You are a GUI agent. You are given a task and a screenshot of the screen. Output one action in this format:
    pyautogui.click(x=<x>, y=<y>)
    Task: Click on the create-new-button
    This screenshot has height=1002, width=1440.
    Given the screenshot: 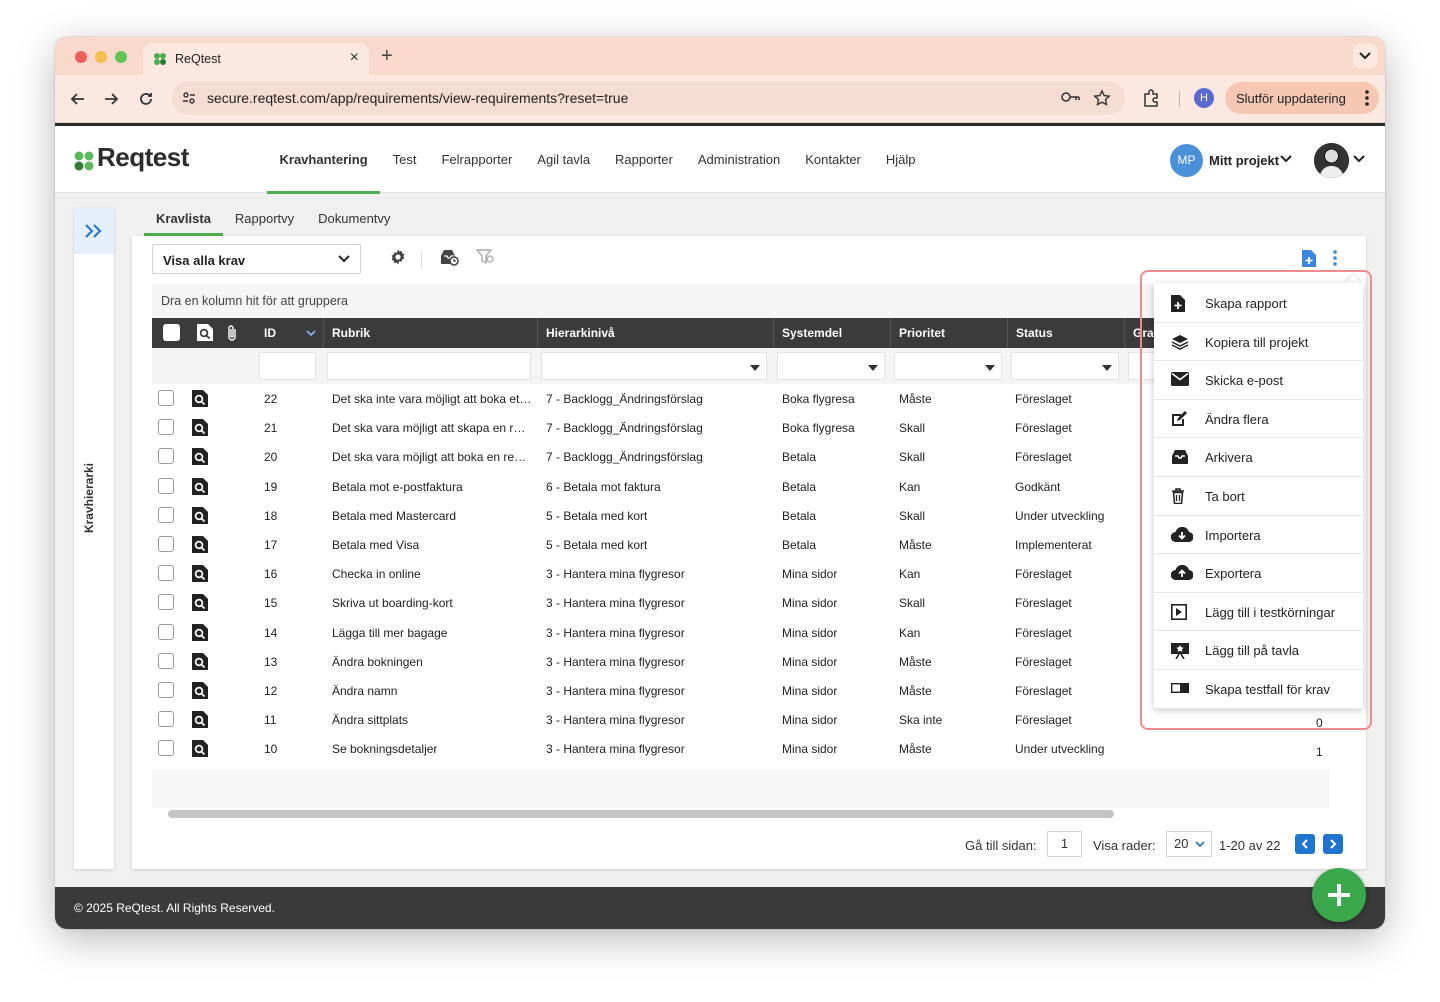 What is the action you would take?
    pyautogui.click(x=1339, y=895)
    